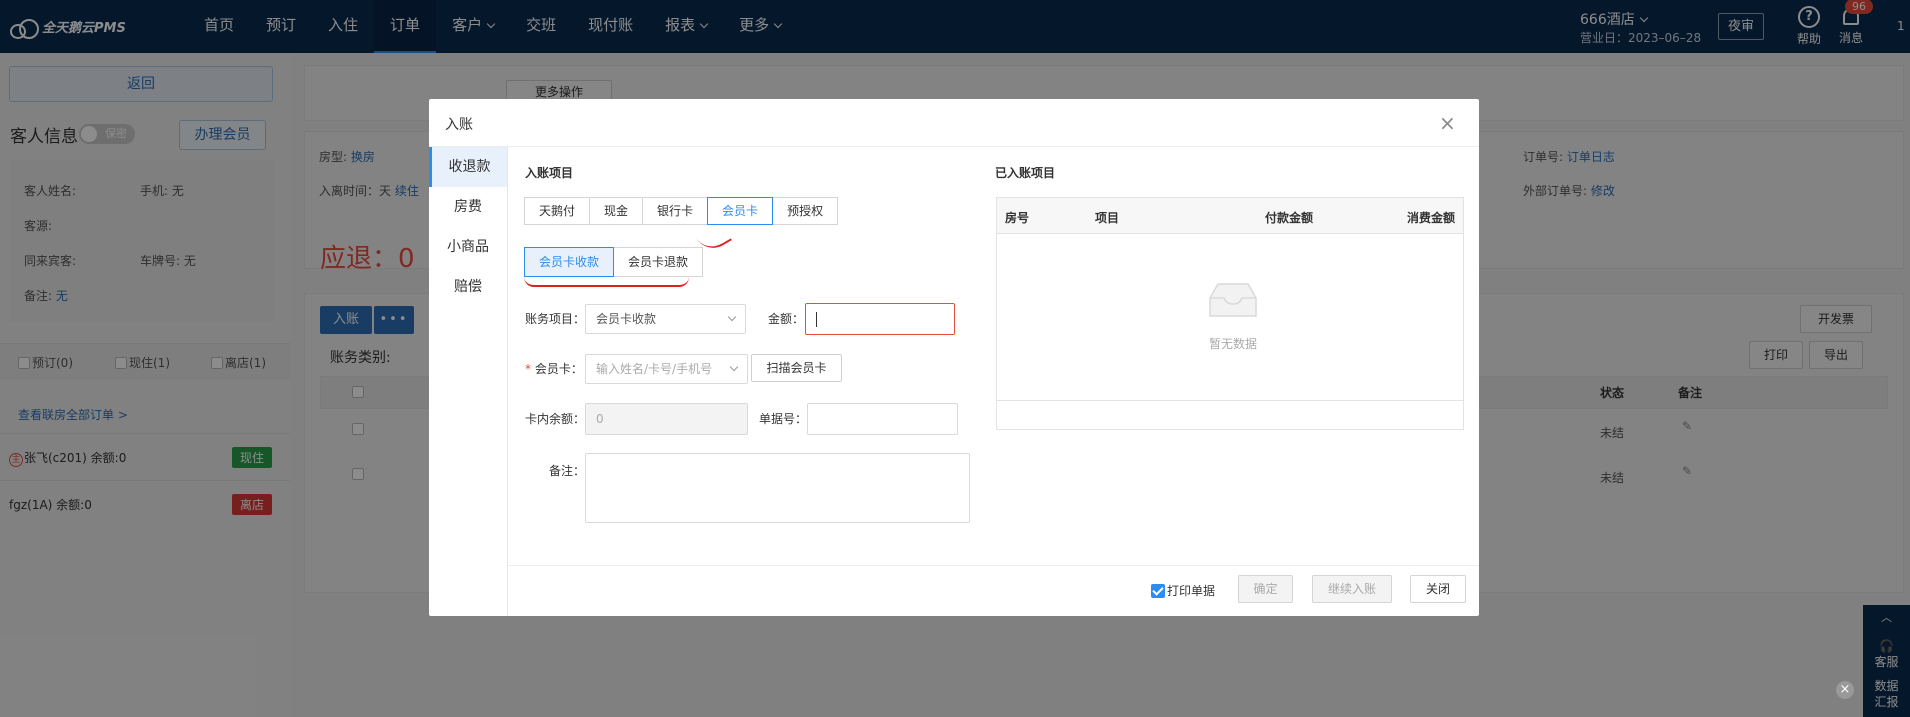 This screenshot has width=1910, height=717. Describe the element at coordinates (1232, 344) in the screenshot. I see `empty-text: 暂无数据` at that location.